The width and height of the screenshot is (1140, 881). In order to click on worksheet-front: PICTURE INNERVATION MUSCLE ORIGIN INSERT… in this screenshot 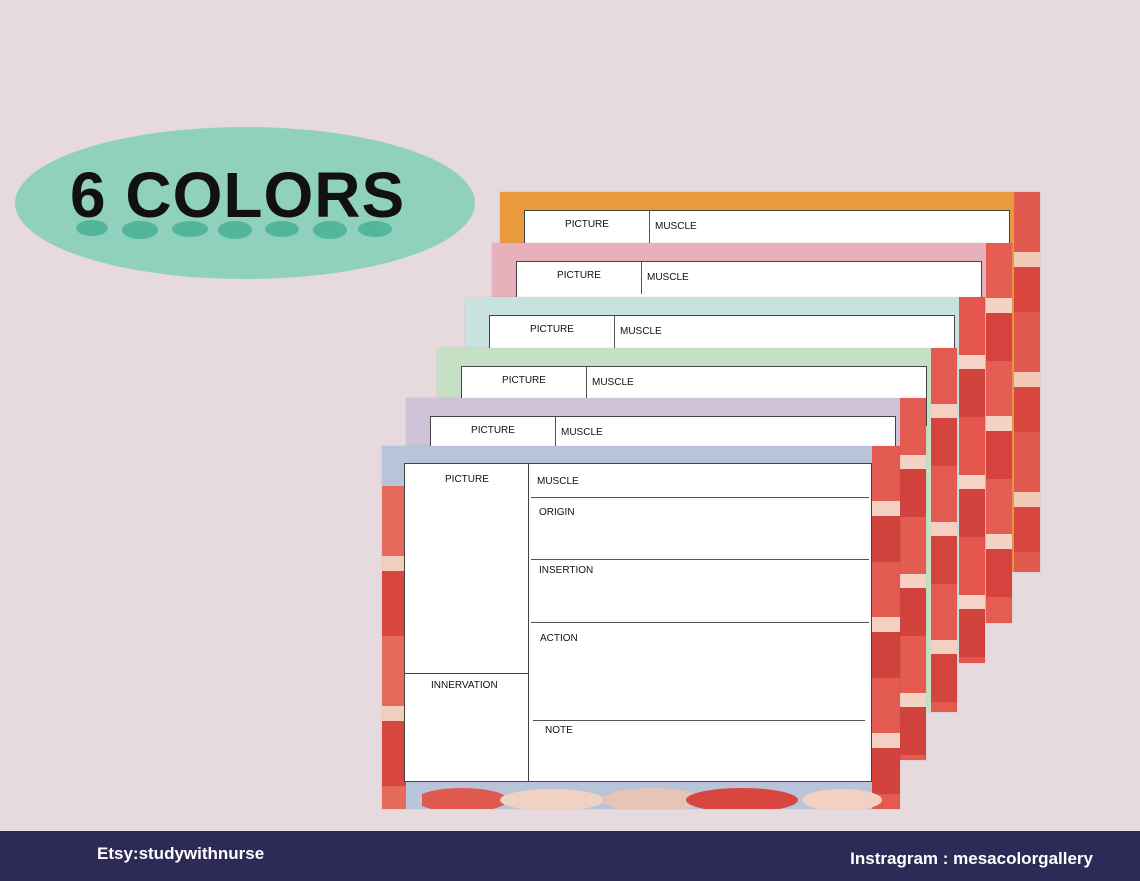, I will do `click(638, 622)`.